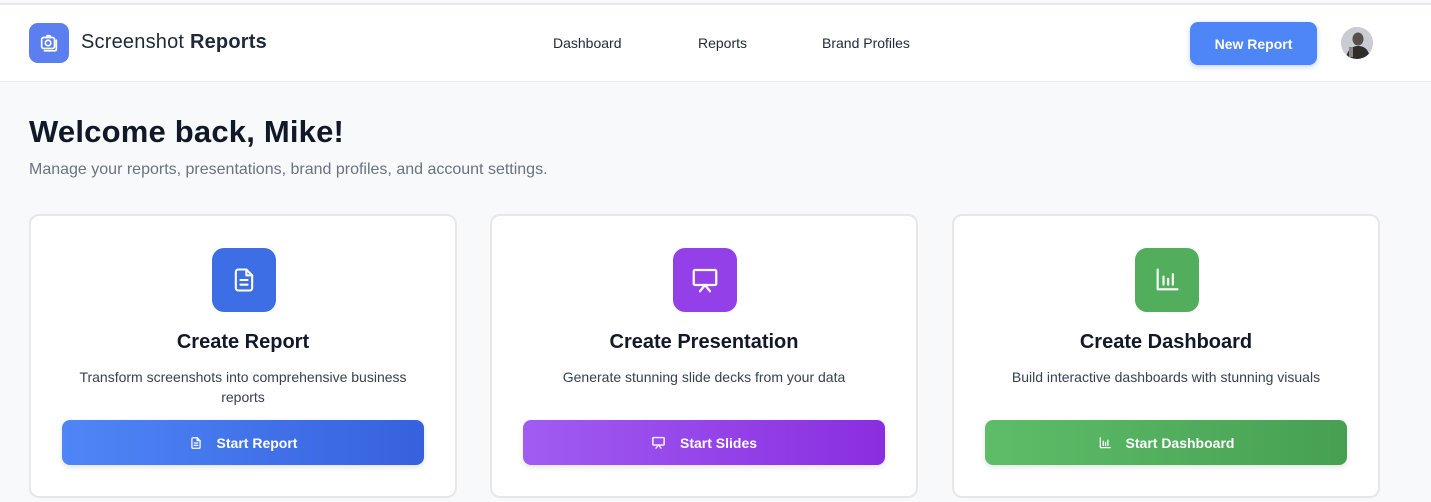  Describe the element at coordinates (718, 442) in the screenshot. I see `button-label: Start Slides` at that location.